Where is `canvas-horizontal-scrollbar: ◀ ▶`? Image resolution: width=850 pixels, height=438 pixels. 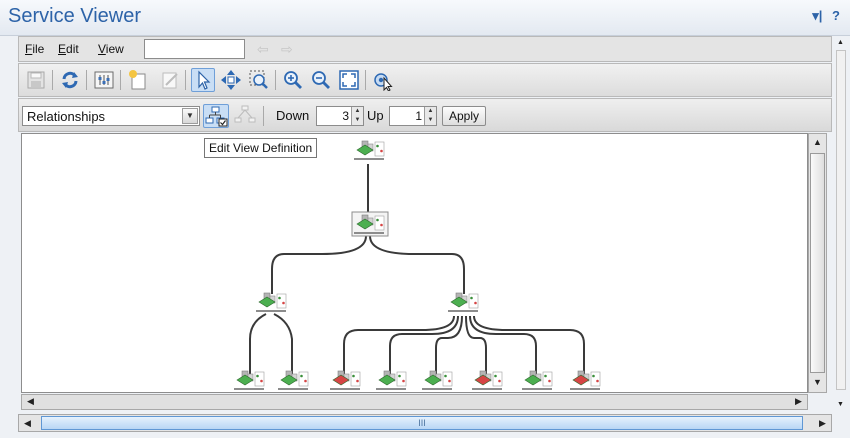 canvas-horizontal-scrollbar: ◀ ▶ is located at coordinates (414, 402).